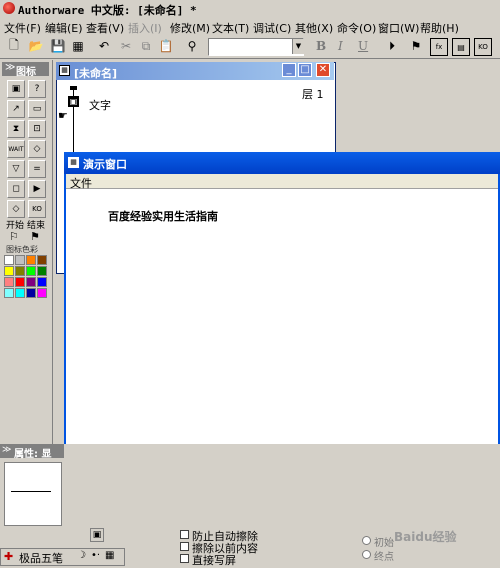  Describe the element at coordinates (96, 73) in the screenshot. I see `flowline-title: [未命名]` at that location.